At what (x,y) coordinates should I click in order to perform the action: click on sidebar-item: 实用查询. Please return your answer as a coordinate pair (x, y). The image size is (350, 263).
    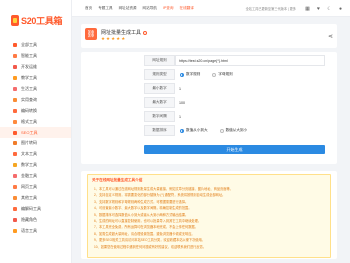
    Looking at the image, I should click on (35, 99).